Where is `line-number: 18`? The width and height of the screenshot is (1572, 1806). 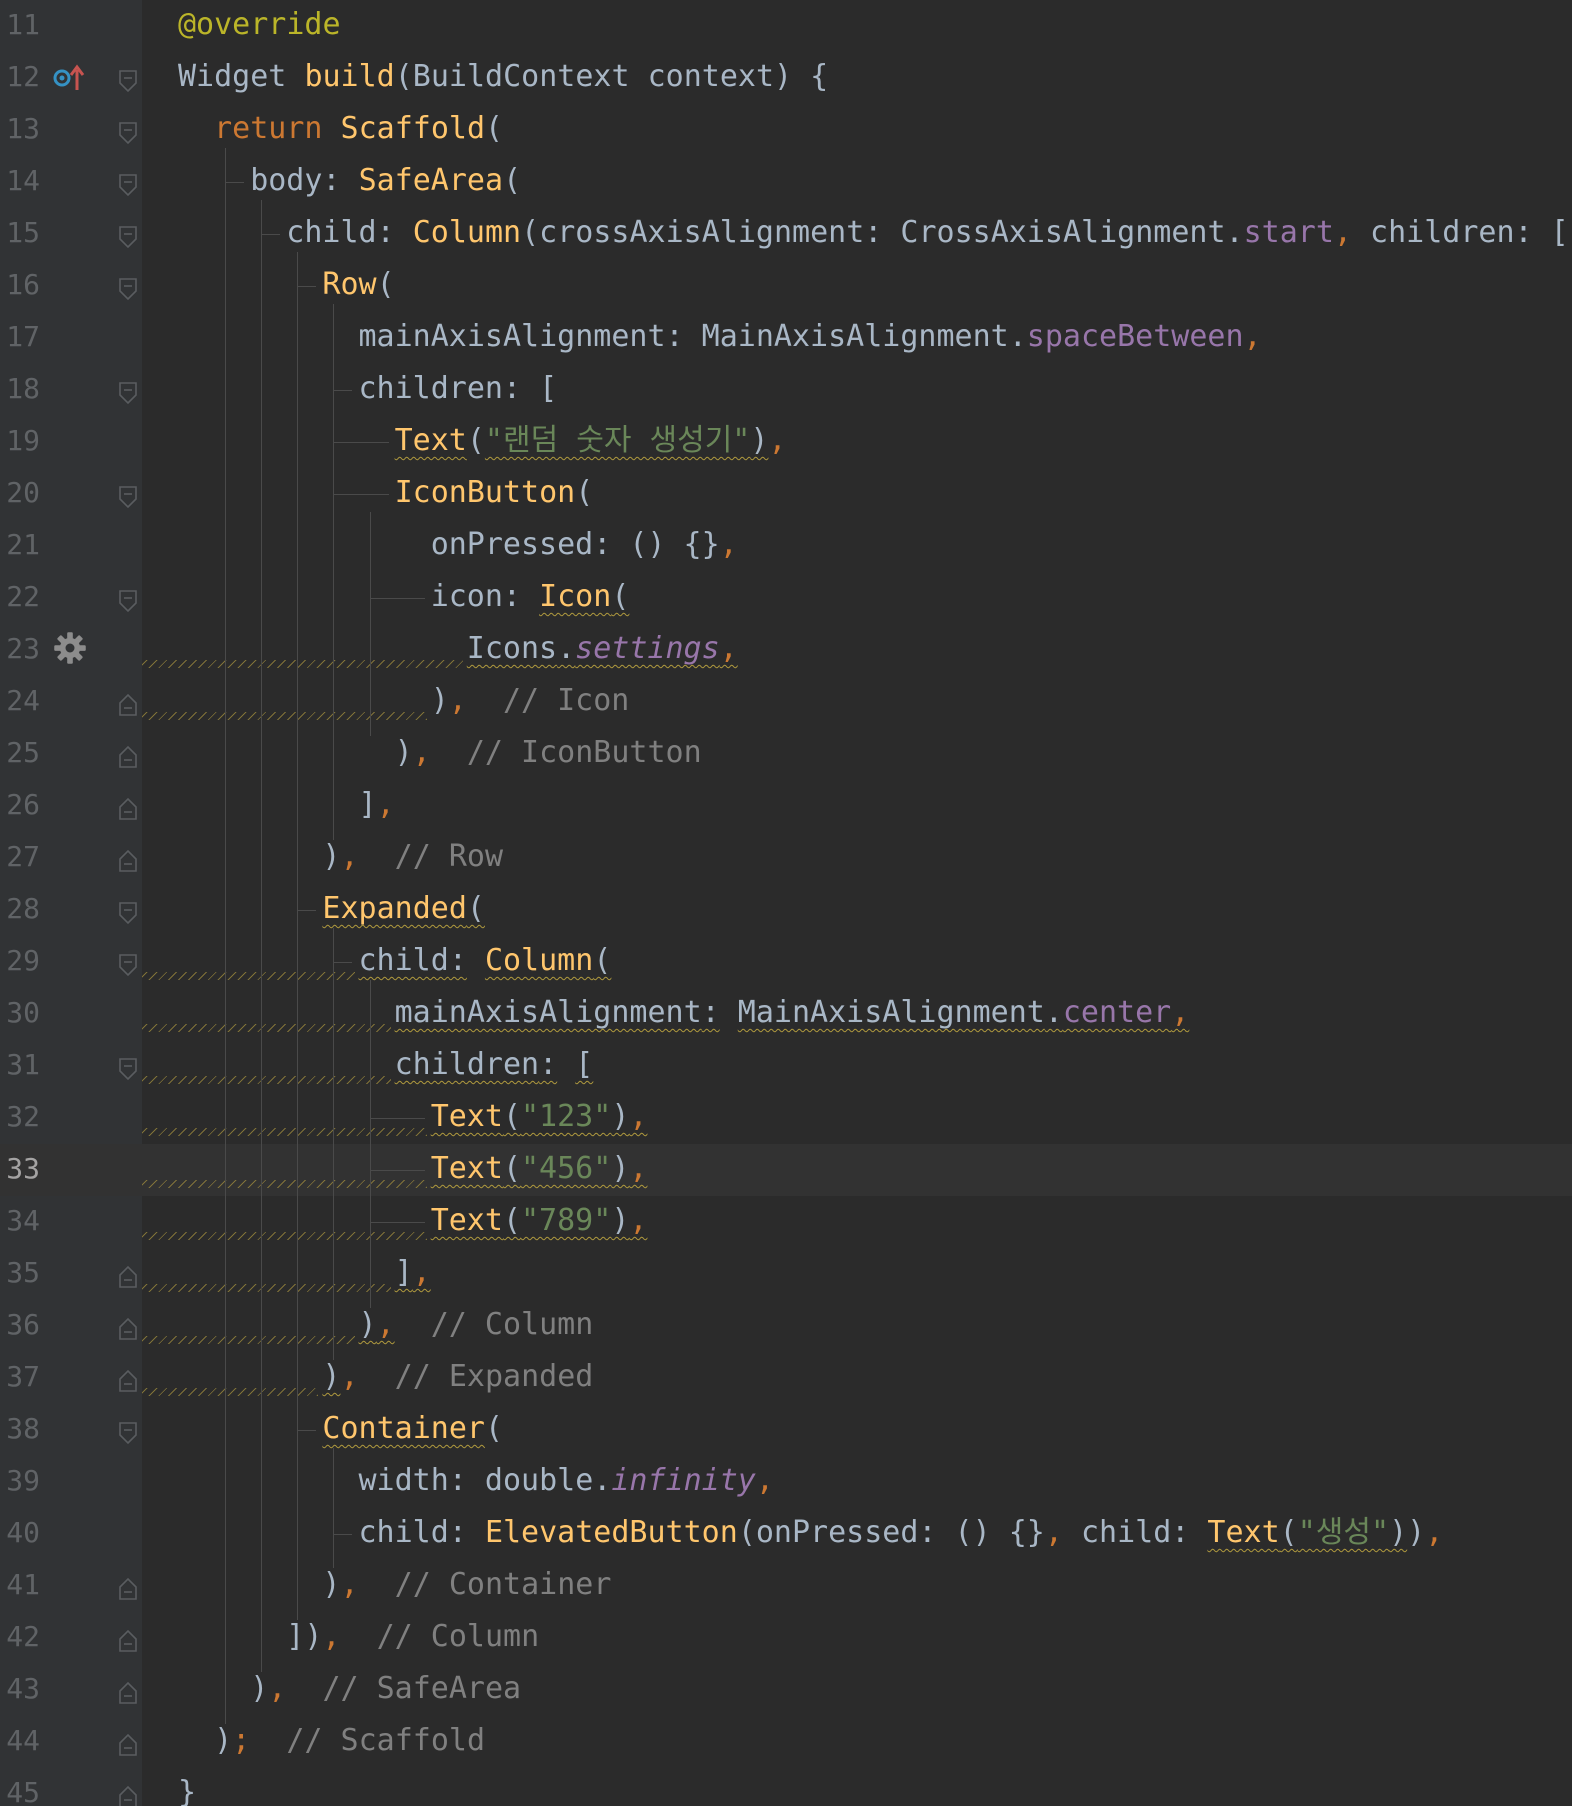
line-number: 18 is located at coordinates (20, 388).